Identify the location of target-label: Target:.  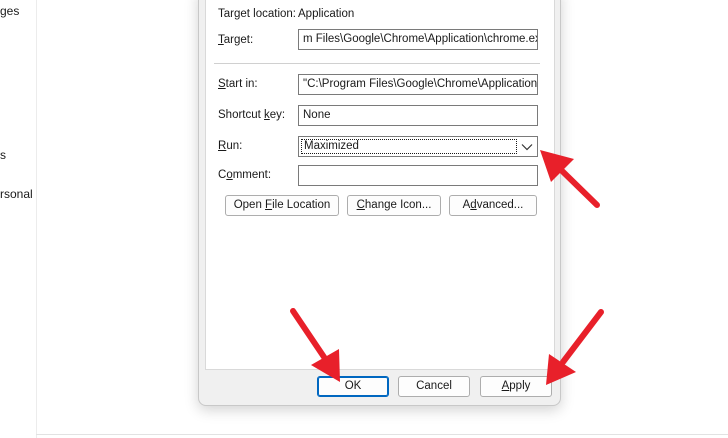
(236, 40).